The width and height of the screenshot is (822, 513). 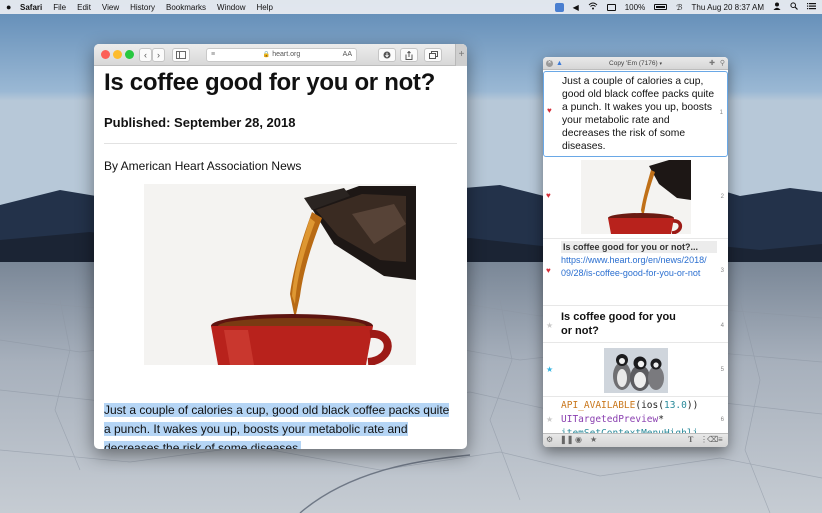 I want to click on gear-icon: ⚙, so click(x=549, y=439).